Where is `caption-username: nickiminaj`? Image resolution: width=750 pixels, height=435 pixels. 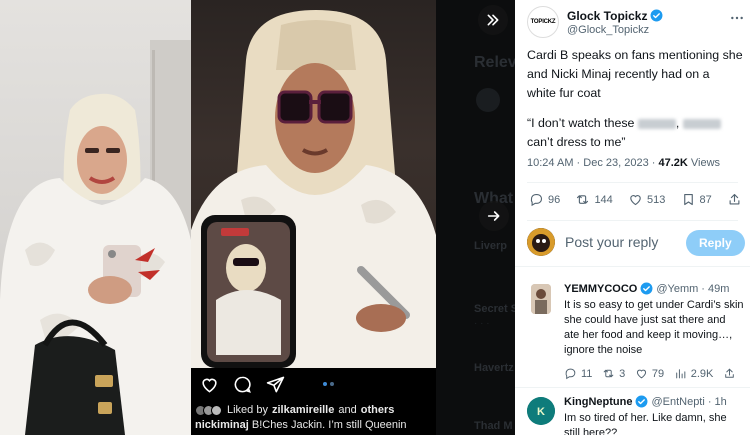
caption-username: nickiminaj is located at coordinates (222, 425).